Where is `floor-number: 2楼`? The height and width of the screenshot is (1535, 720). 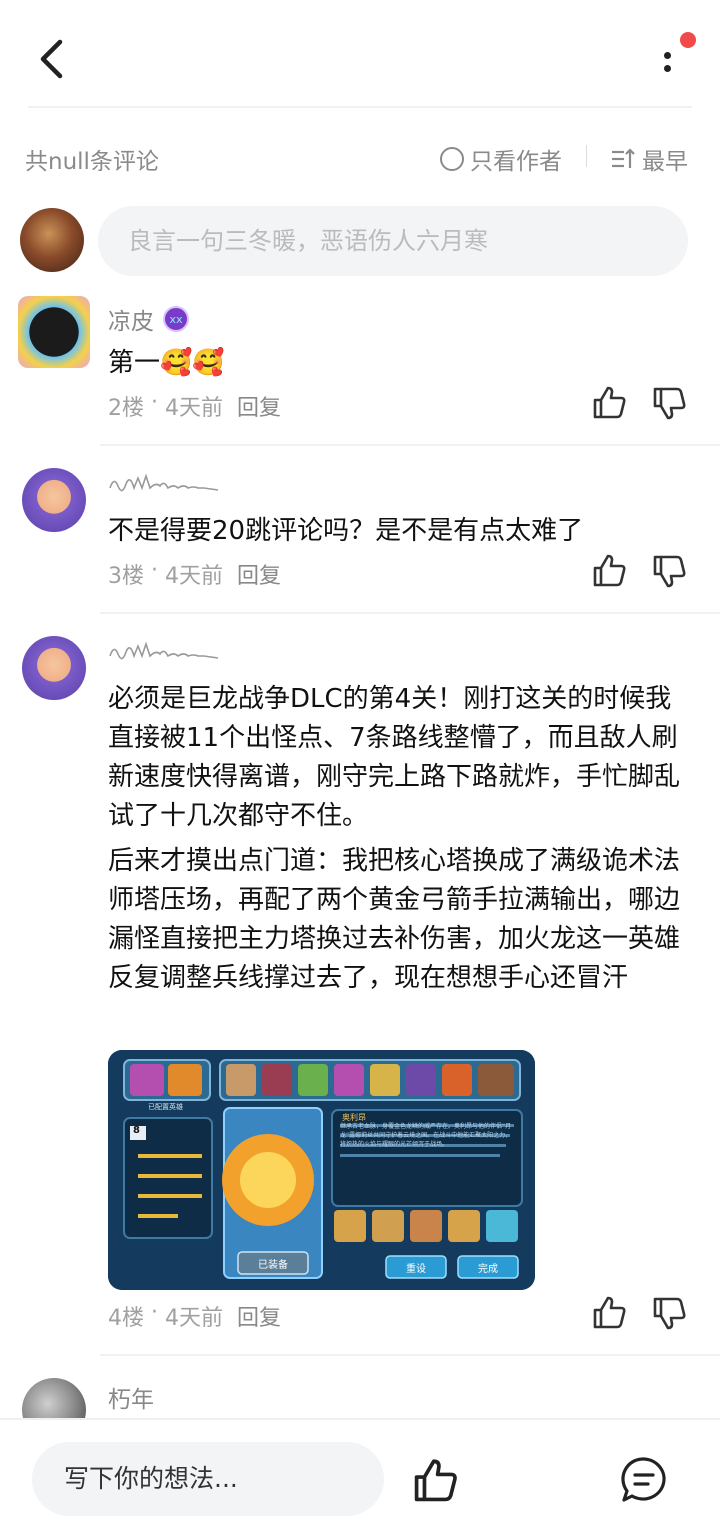 floor-number: 2楼 is located at coordinates (126, 408).